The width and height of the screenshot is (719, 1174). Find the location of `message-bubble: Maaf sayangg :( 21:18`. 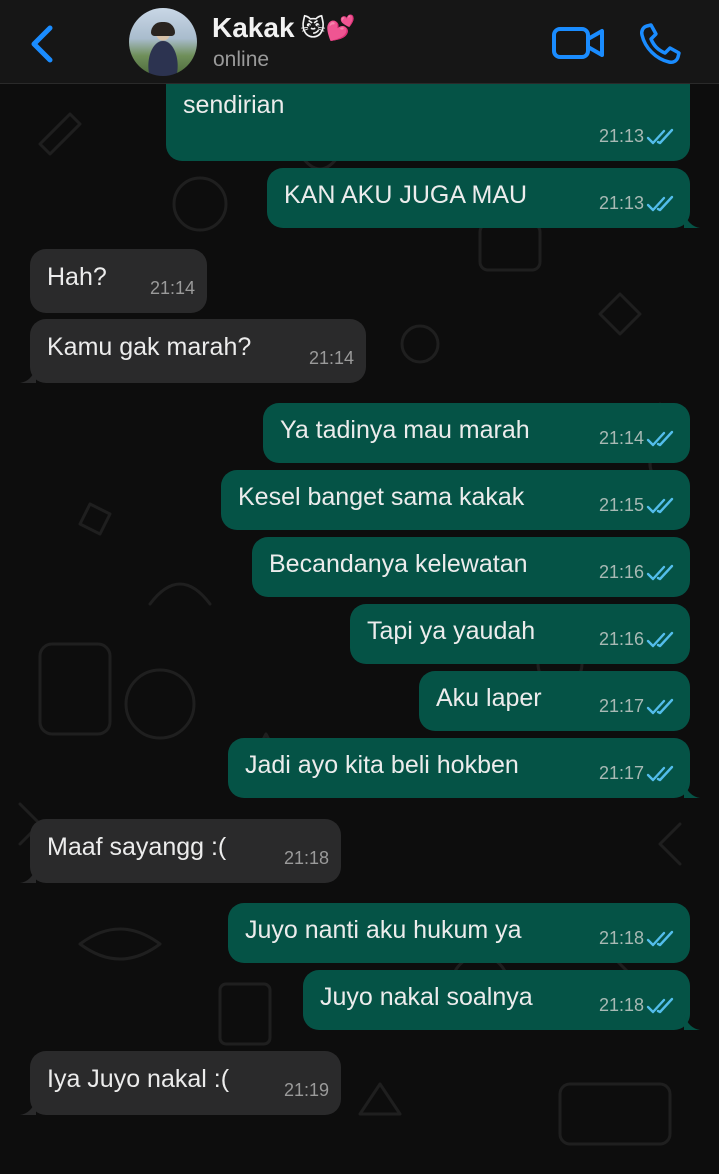

message-bubble: Maaf sayangg :( 21:18 is located at coordinates (180, 851).